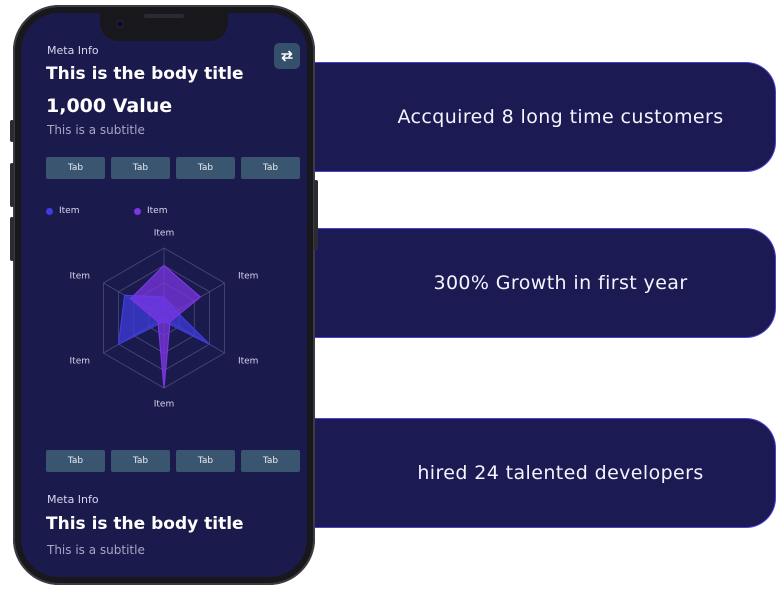 This screenshot has width=778, height=590. Describe the element at coordinates (75, 461) in the screenshot. I see `tab-bottom-1: Tab` at that location.